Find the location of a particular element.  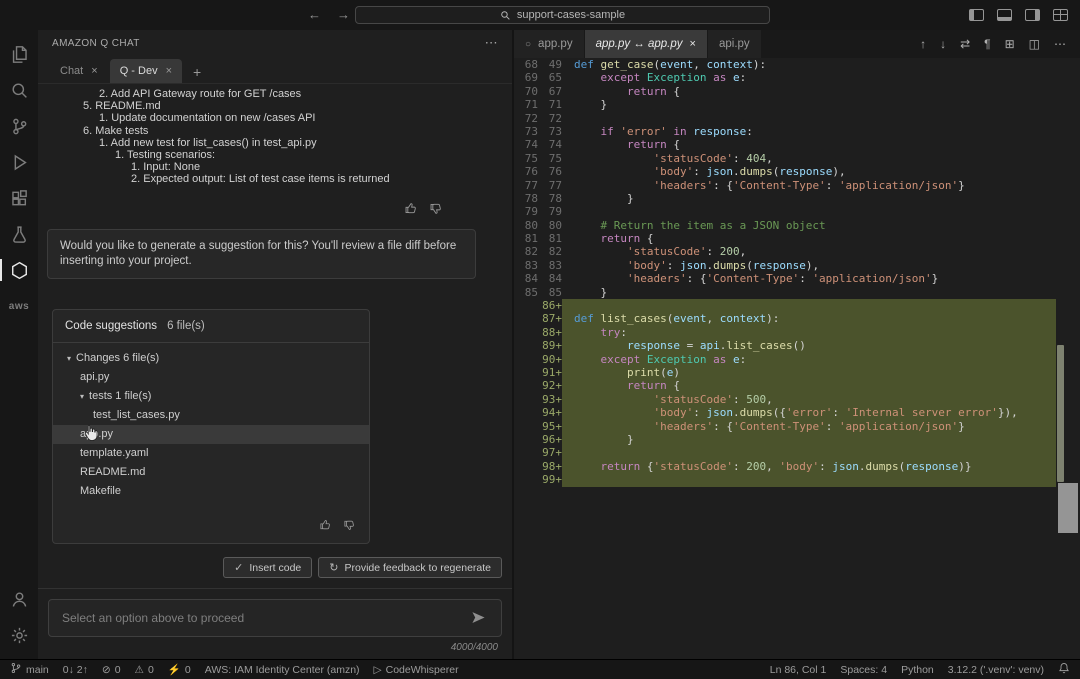

chat-tab-q-dev: Q - Dev × is located at coordinates (146, 71).